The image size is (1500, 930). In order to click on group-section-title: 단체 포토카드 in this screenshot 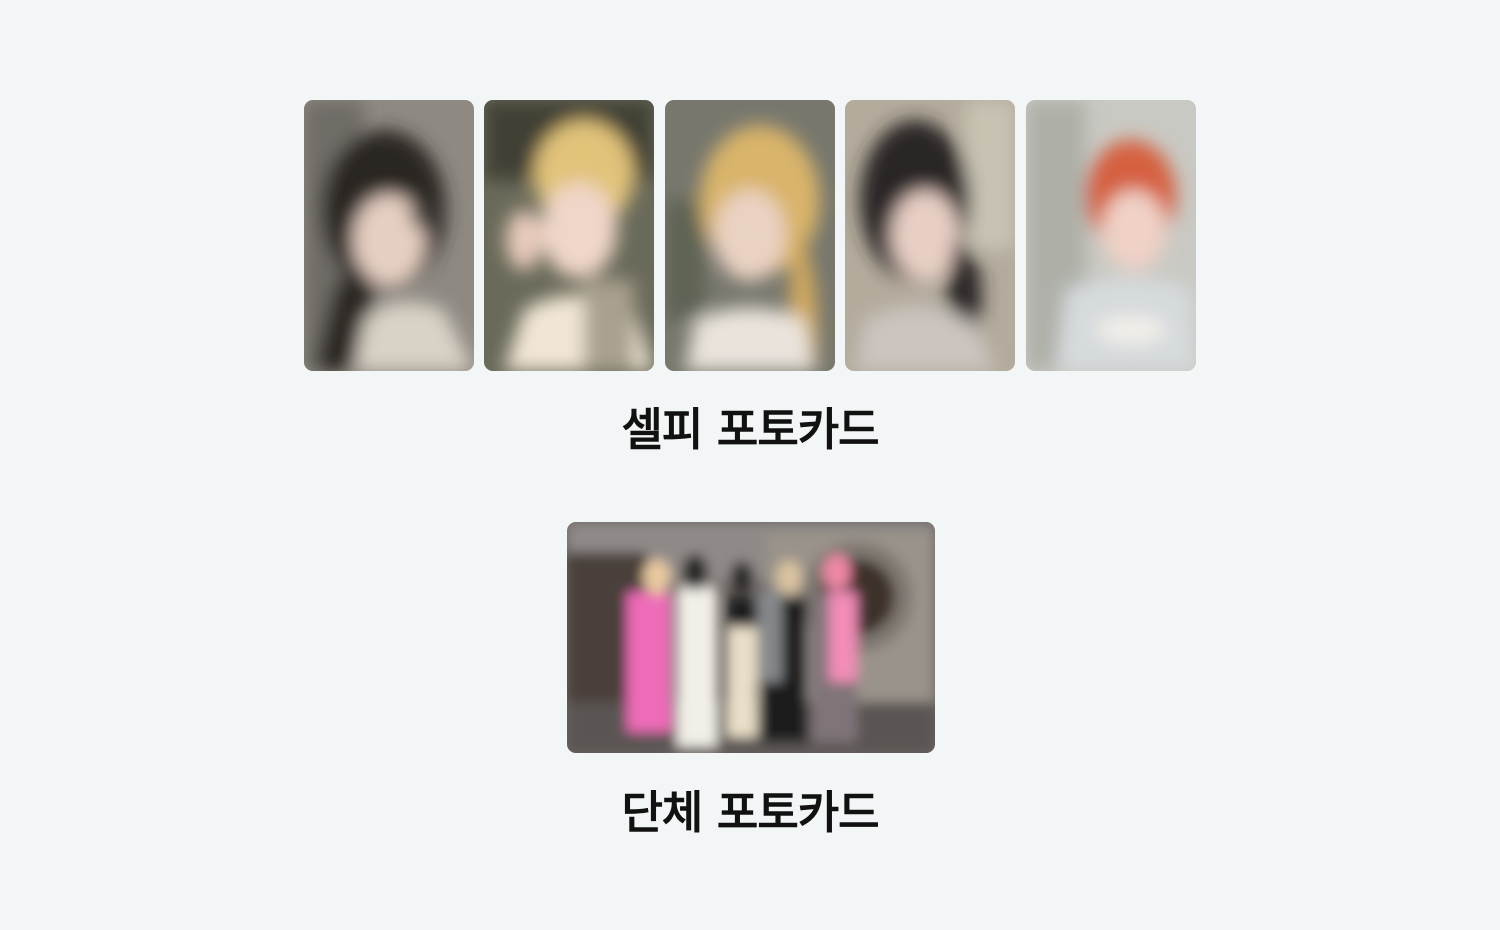, I will do `click(750, 812)`.